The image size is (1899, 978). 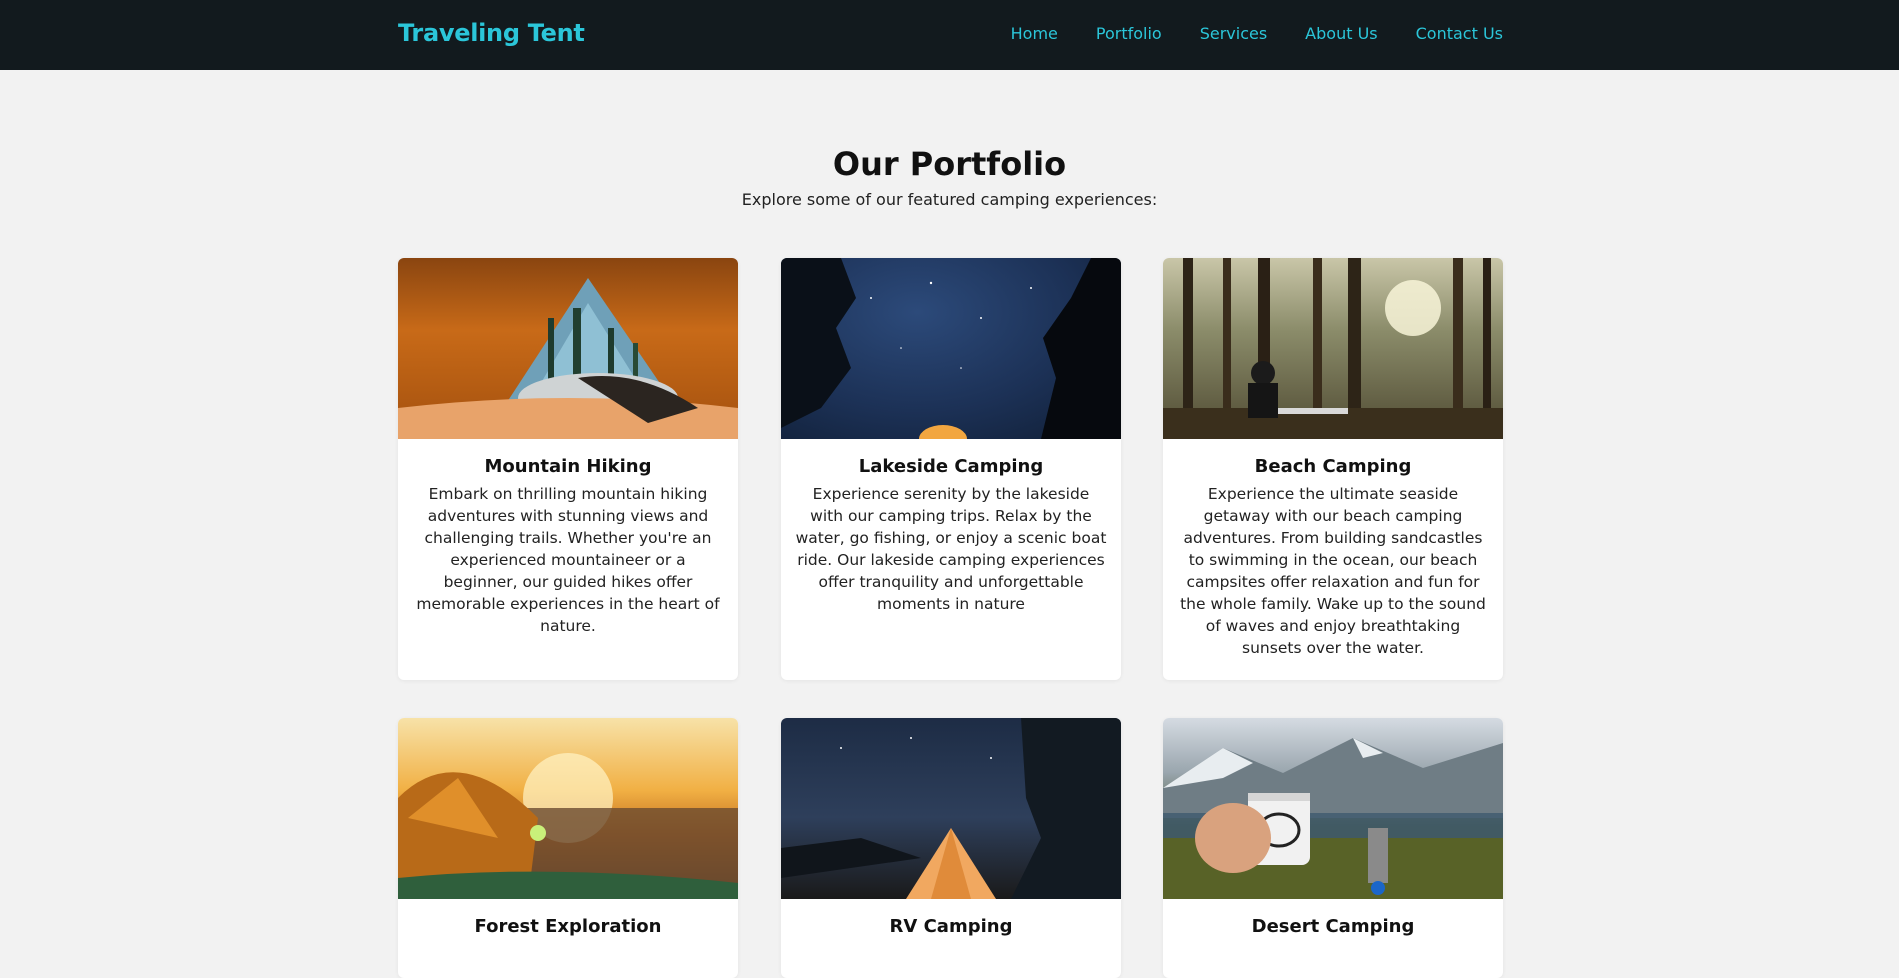 I want to click on card-image-sunset-tent, so click(x=568, y=808).